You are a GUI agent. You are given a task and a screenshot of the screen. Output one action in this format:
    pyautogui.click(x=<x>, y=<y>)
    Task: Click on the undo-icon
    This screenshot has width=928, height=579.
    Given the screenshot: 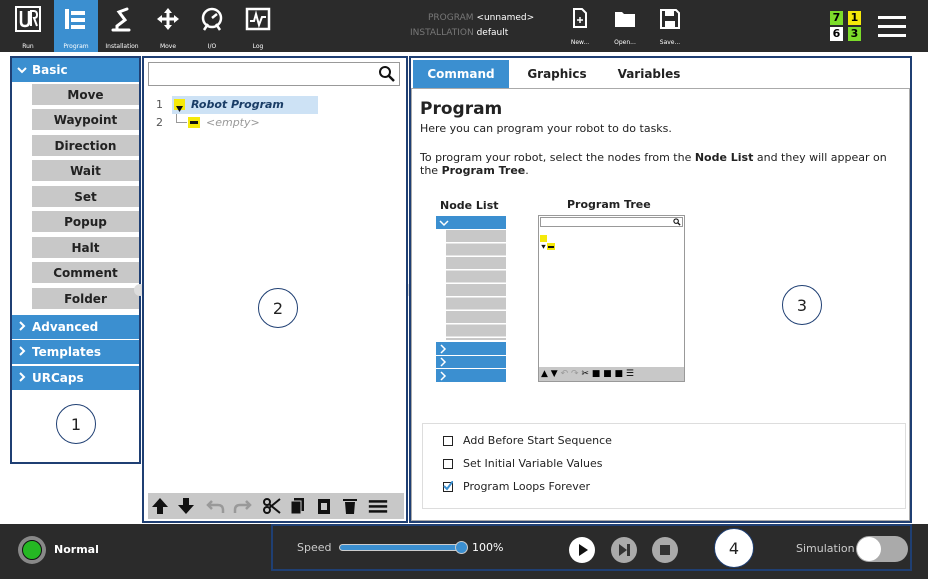 What is the action you would take?
    pyautogui.click(x=216, y=506)
    